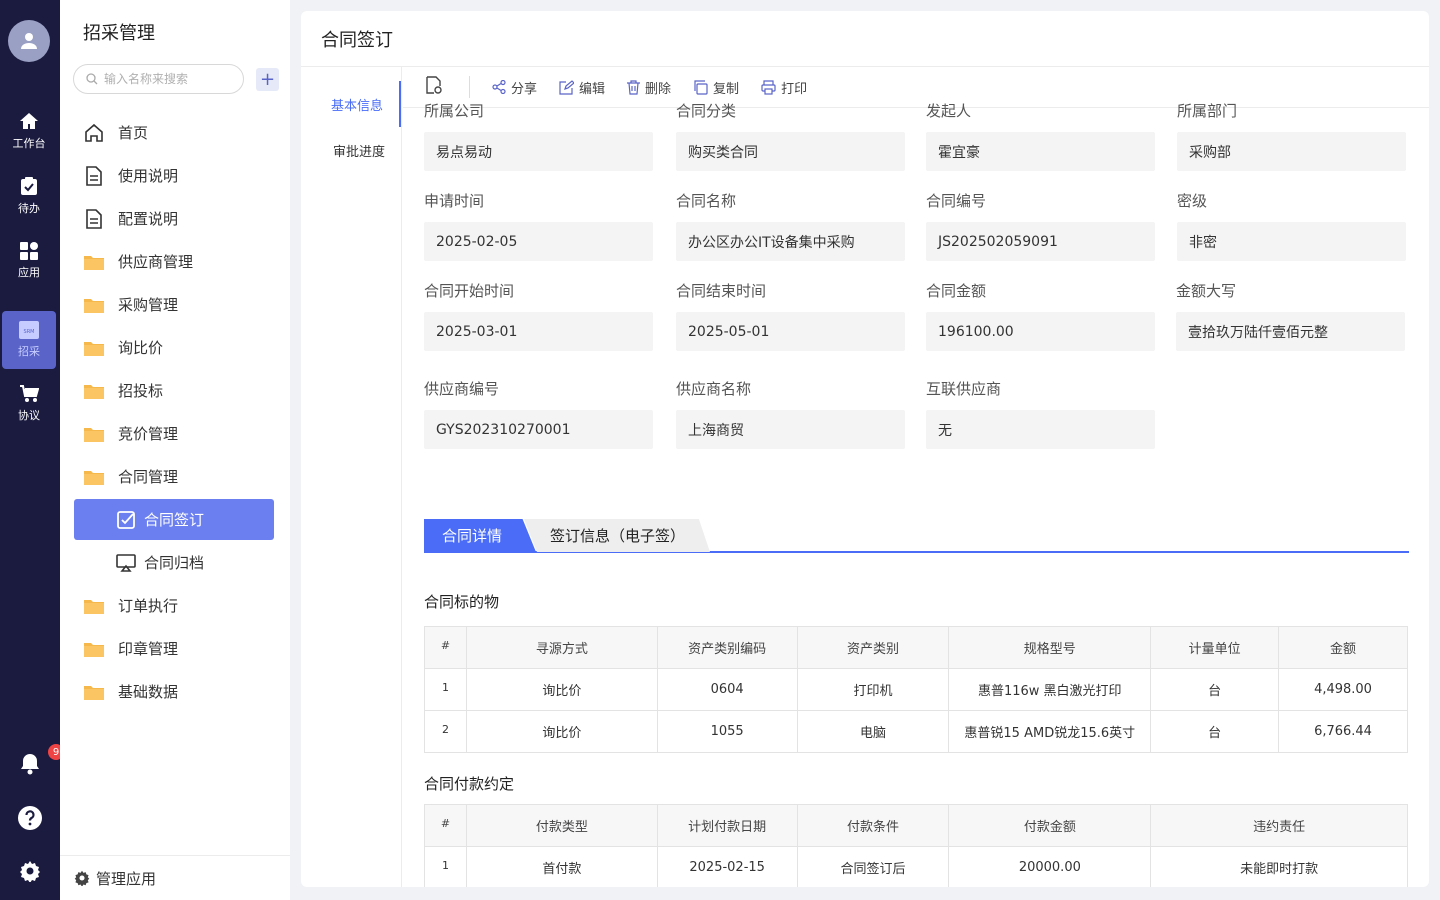 This screenshot has width=1440, height=900. What do you see at coordinates (949, 111) in the screenshot?
I see `field-label: 发起人` at bounding box center [949, 111].